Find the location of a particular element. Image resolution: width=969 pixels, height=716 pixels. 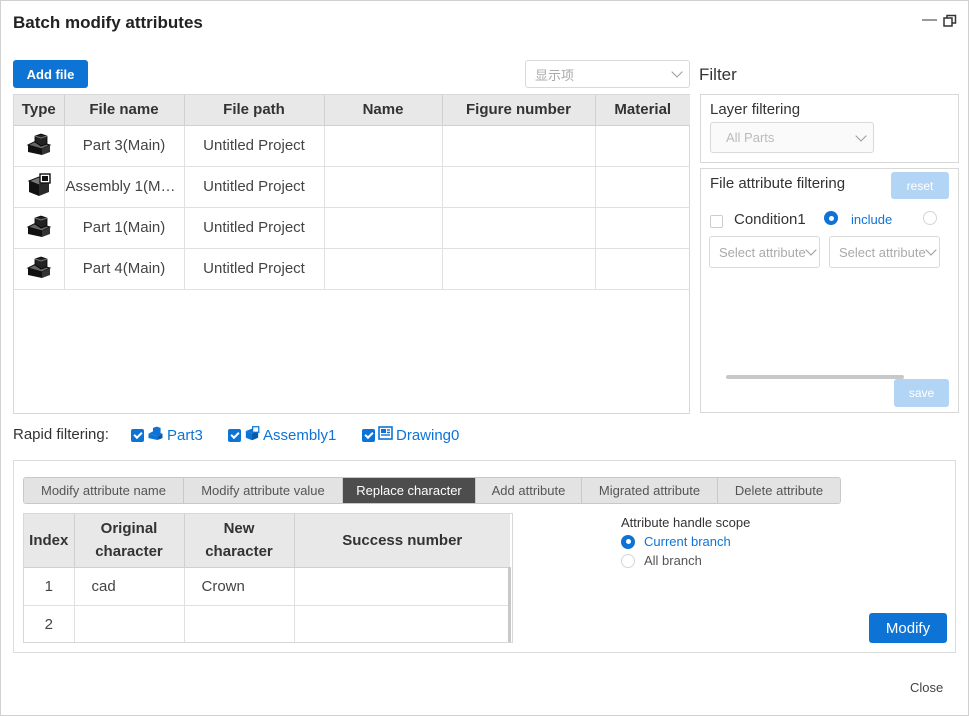

new-character-cell: Crown is located at coordinates (239, 586).